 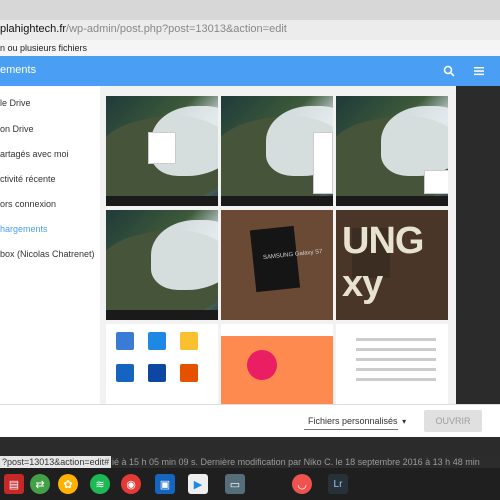 What do you see at coordinates (68, 484) in the screenshot?
I see `pinwheel-icon: ✿` at bounding box center [68, 484].